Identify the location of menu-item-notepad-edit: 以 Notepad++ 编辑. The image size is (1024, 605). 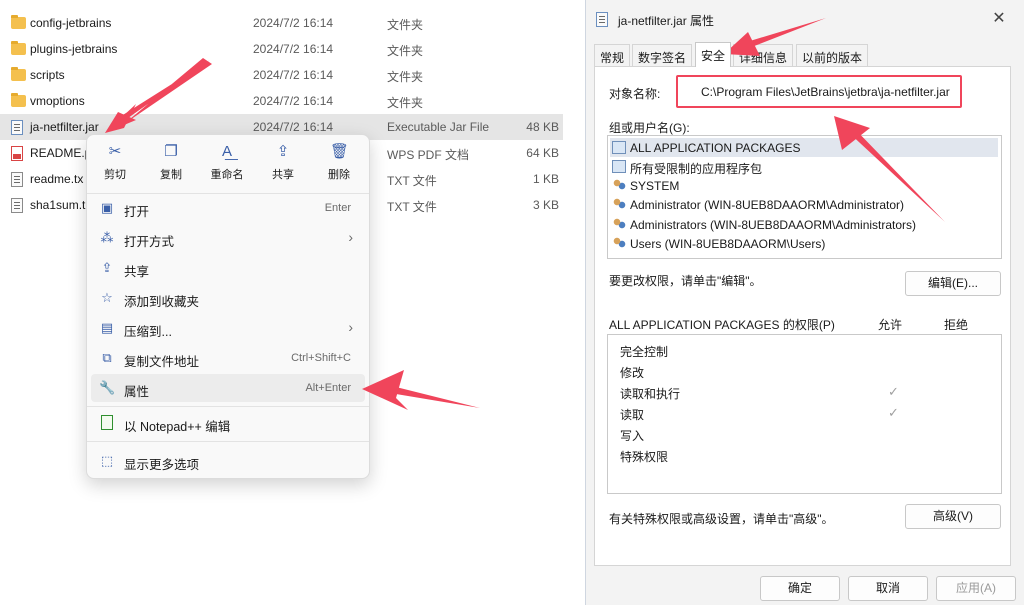
(228, 423).